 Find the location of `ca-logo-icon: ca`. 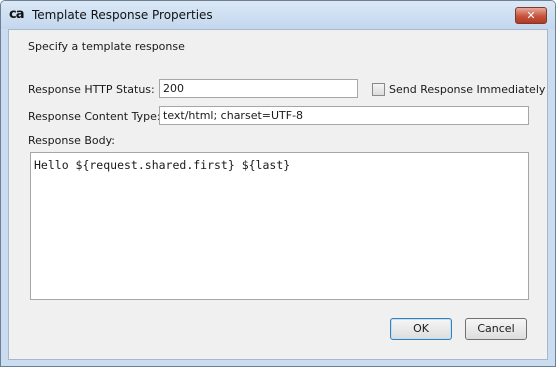

ca-logo-icon: ca is located at coordinates (17, 14).